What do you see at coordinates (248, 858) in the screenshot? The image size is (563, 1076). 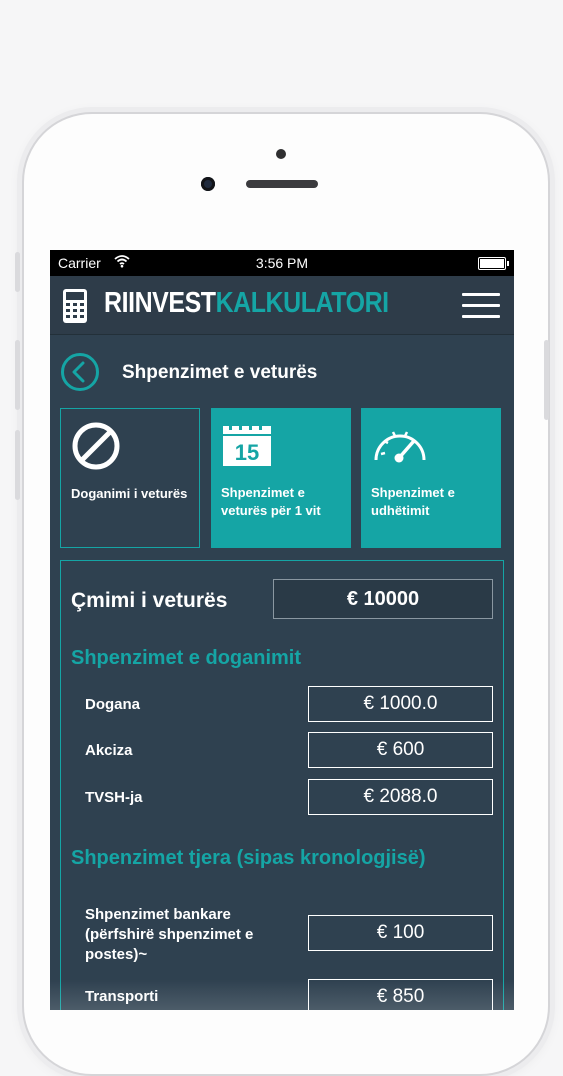 I see `other-section-title: Shpenzimet tjera (sipas kronologjisë)` at bounding box center [248, 858].